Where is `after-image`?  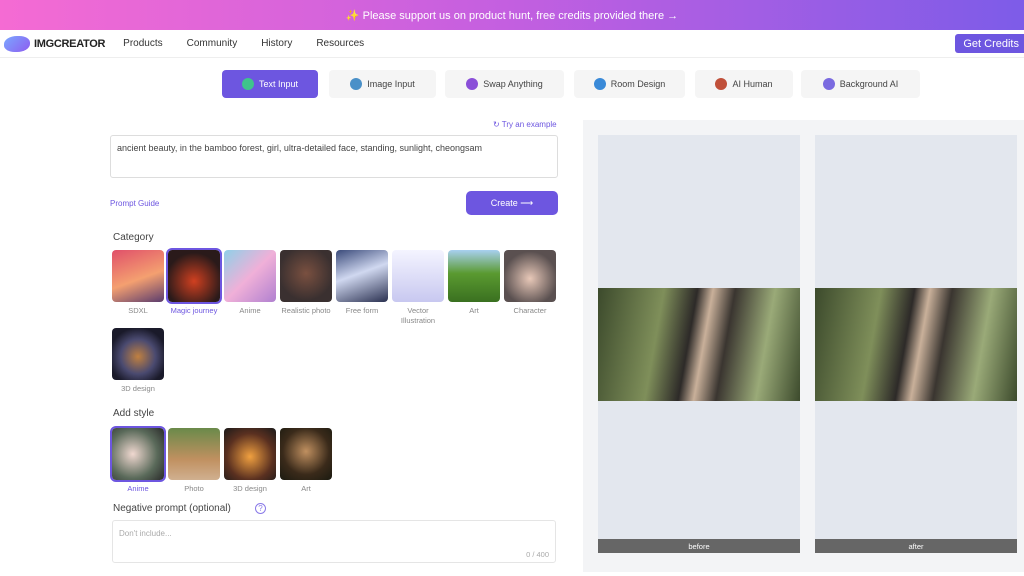
after-image is located at coordinates (916, 344).